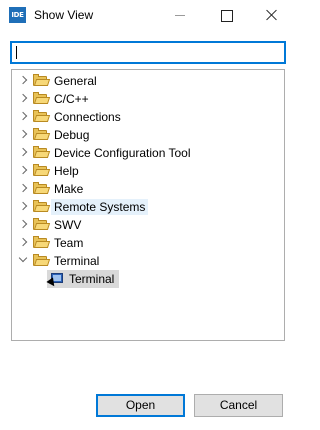 This screenshot has width=320, height=430. I want to click on window-title: Show View, so click(64, 15).